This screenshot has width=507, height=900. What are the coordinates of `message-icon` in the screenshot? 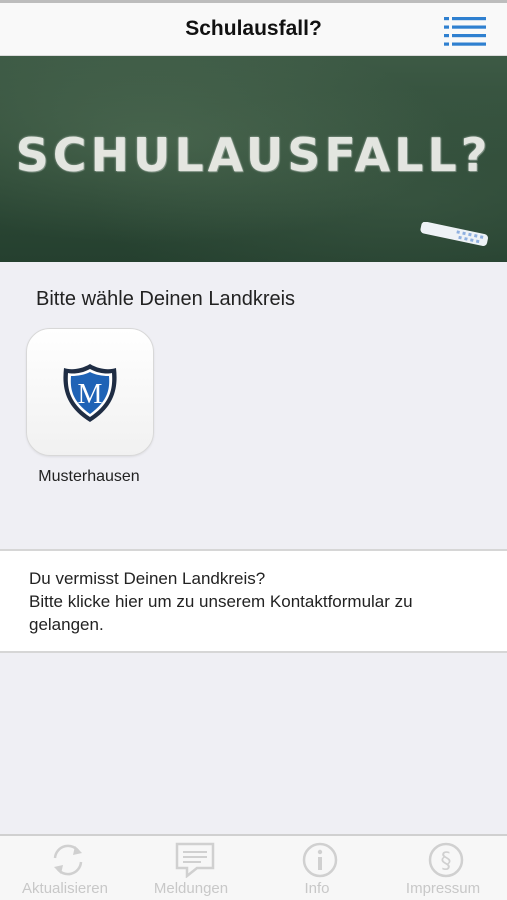 It's located at (195, 860).